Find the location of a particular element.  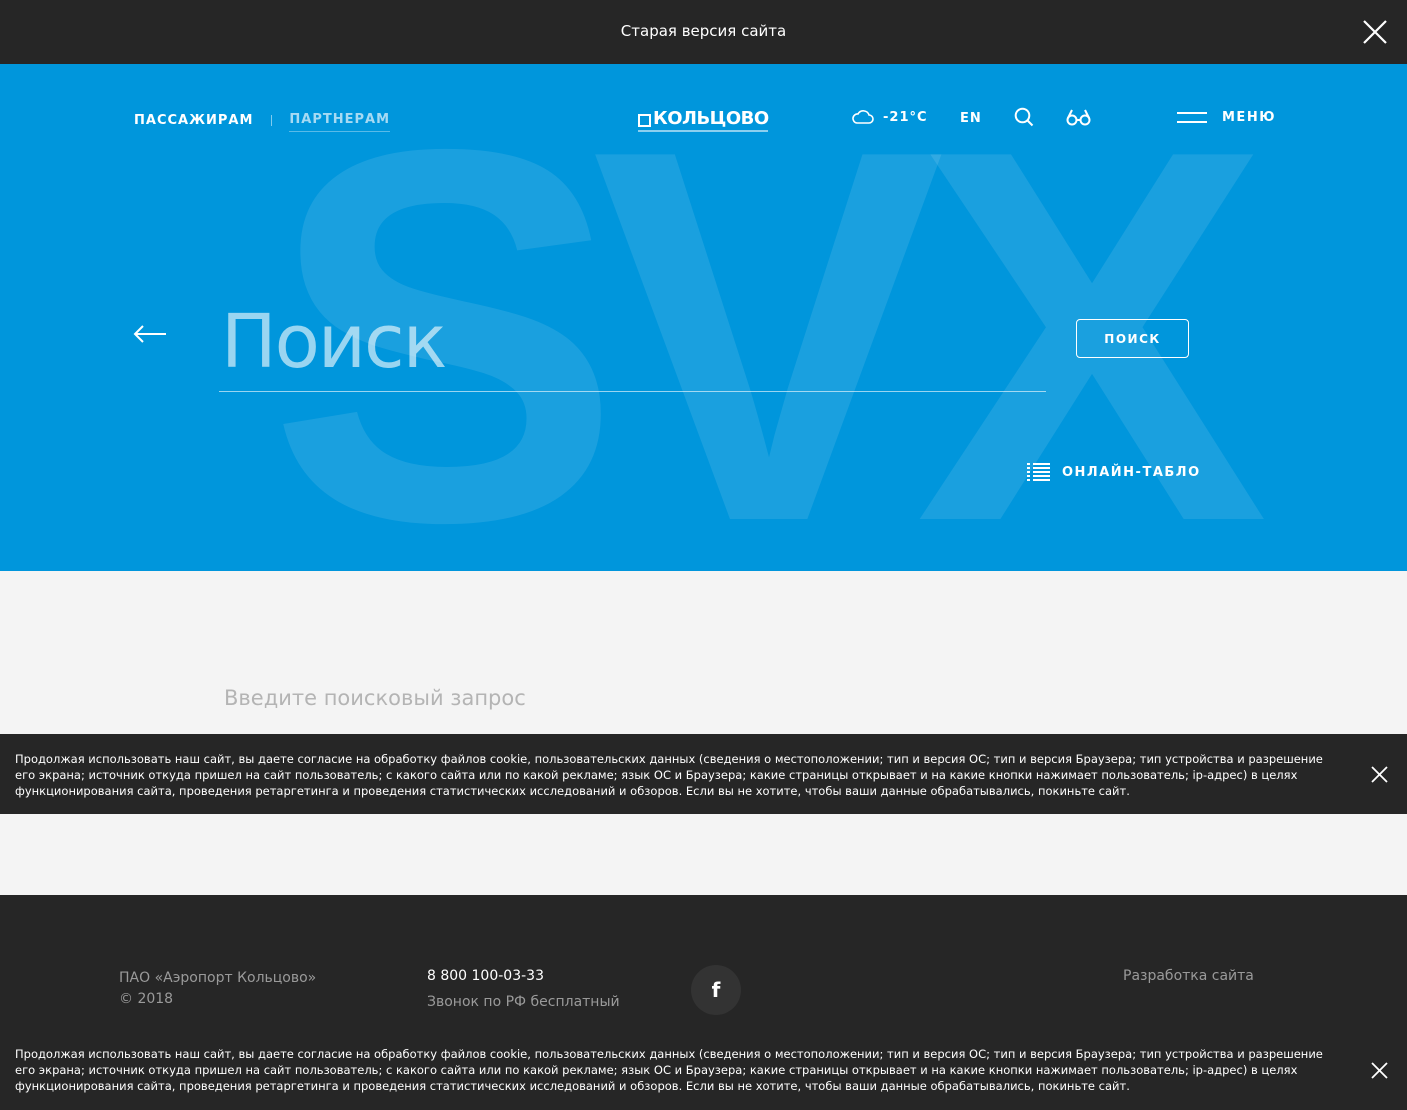

logo-underline is located at coordinates (703, 131).